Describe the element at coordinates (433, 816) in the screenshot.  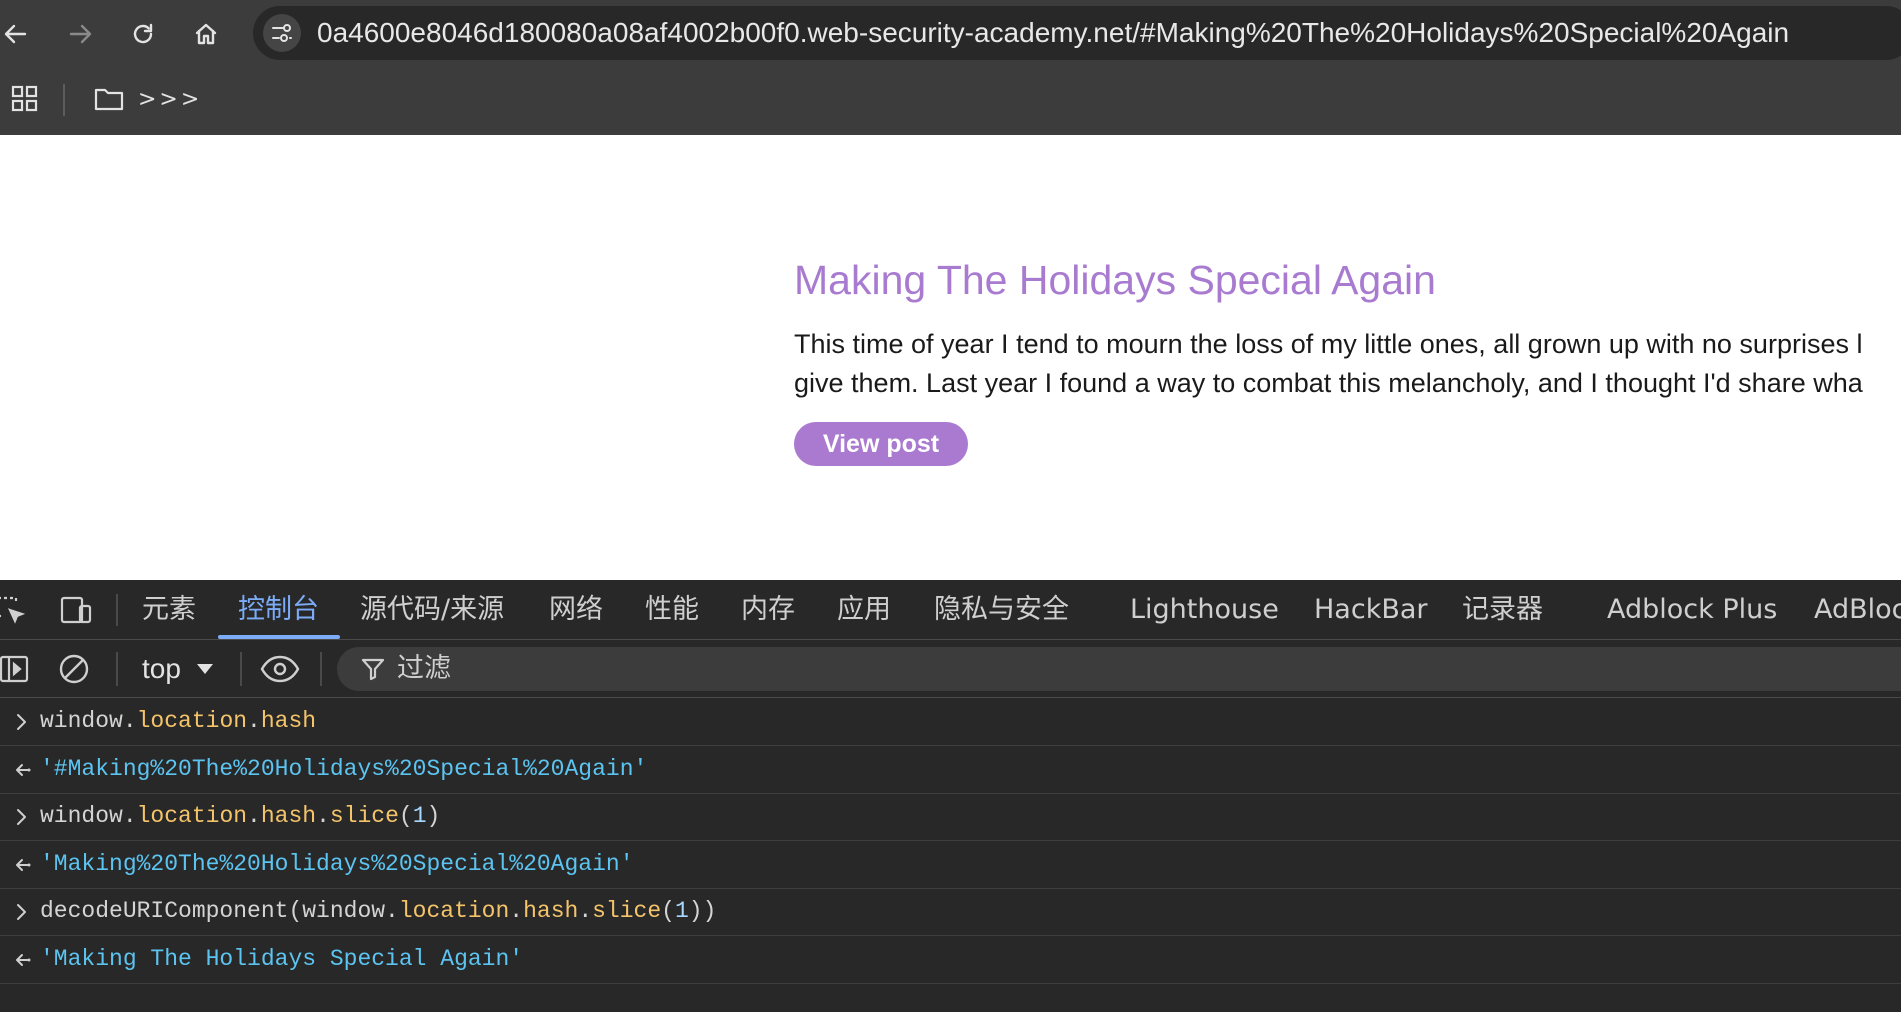
I see `code-token: )` at that location.